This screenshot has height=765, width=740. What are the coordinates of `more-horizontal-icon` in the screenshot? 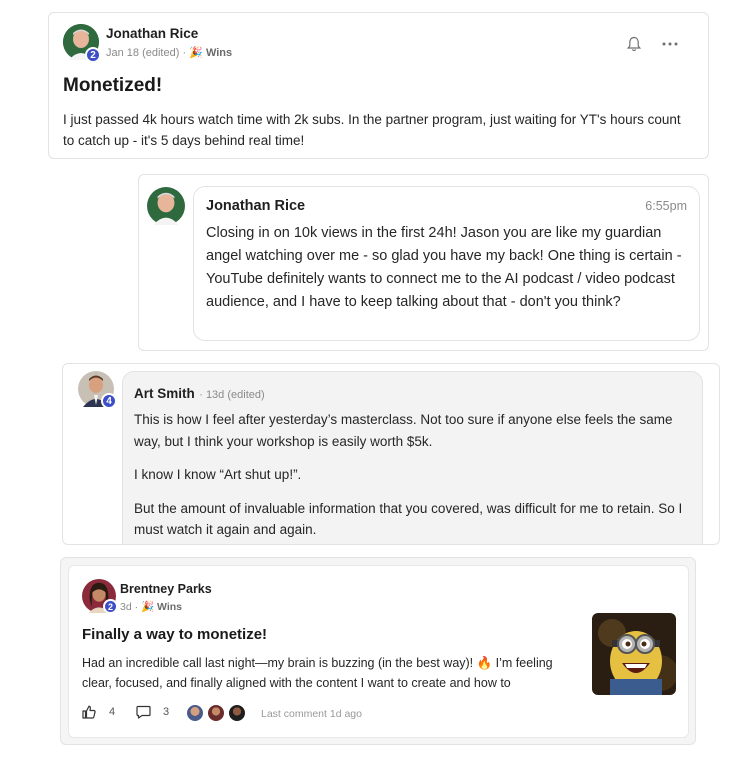 It's located at (670, 44).